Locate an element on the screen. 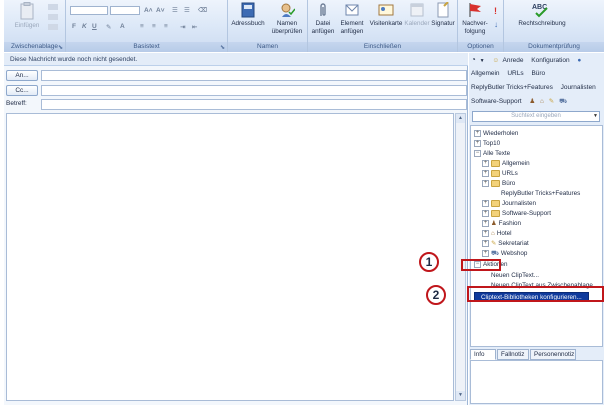 The image size is (608, 410). cut-icon is located at coordinates (53, 7).